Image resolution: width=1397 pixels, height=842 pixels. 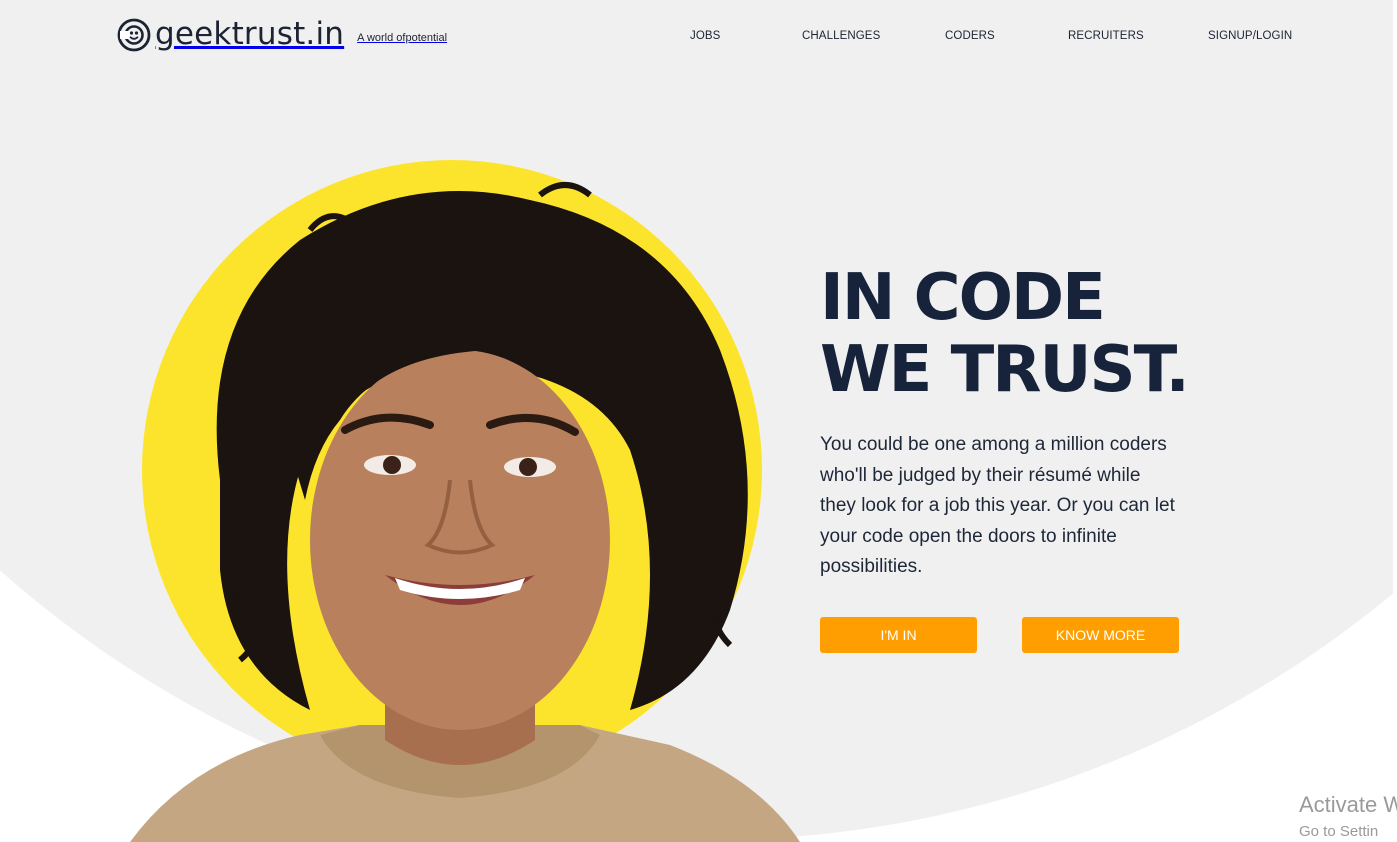 What do you see at coordinates (1395, 421) in the screenshot?
I see `window-edge` at bounding box center [1395, 421].